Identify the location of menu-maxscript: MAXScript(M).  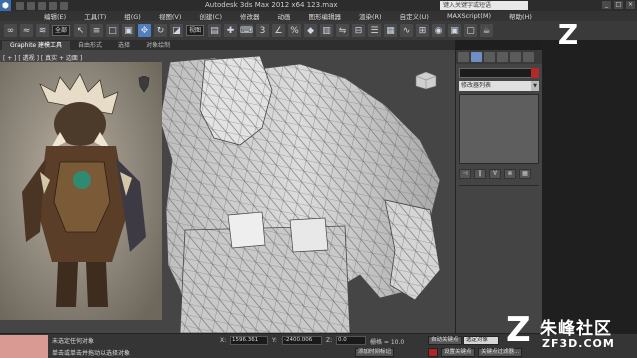
(469, 16).